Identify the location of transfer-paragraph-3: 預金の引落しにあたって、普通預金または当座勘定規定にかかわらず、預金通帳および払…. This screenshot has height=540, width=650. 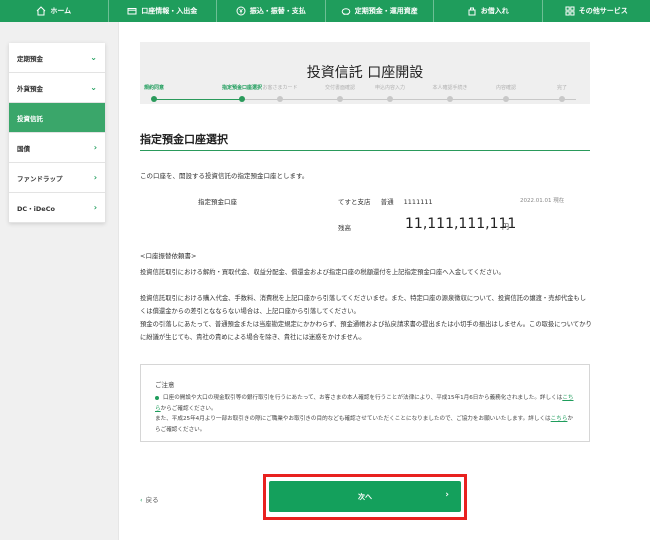
(366, 331).